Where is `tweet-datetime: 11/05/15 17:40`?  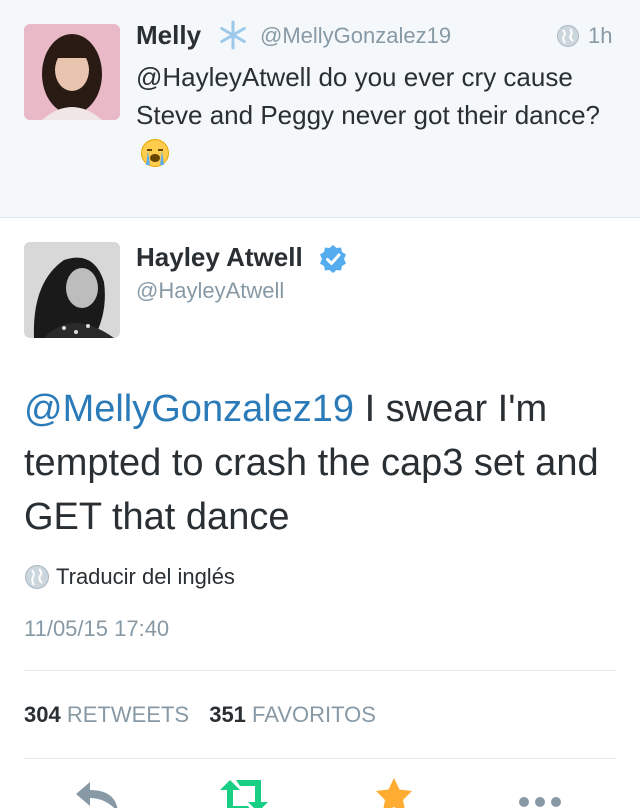 tweet-datetime: 11/05/15 17:40 is located at coordinates (97, 628).